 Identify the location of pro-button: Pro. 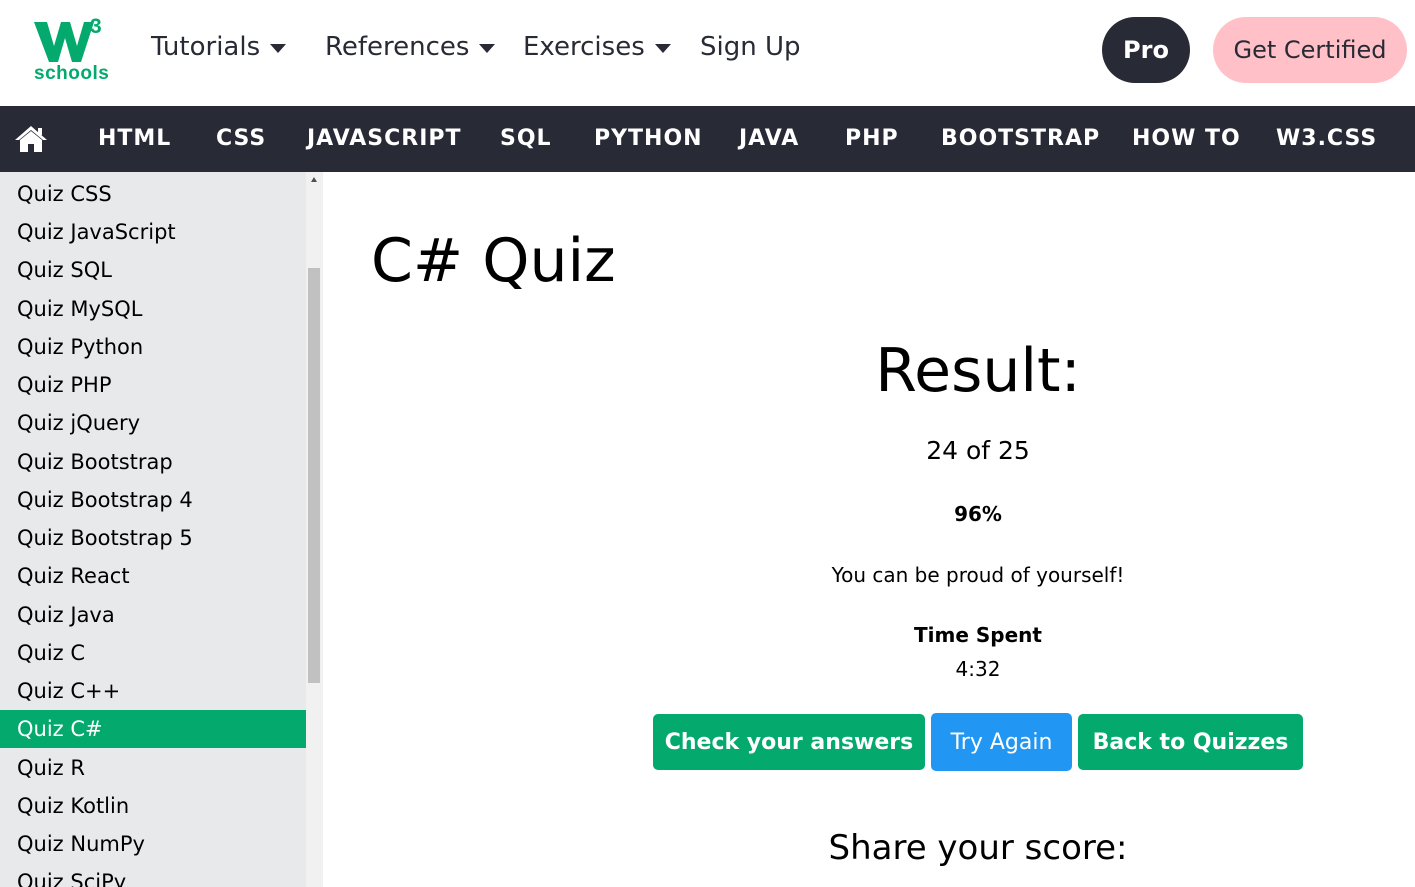
(1146, 50).